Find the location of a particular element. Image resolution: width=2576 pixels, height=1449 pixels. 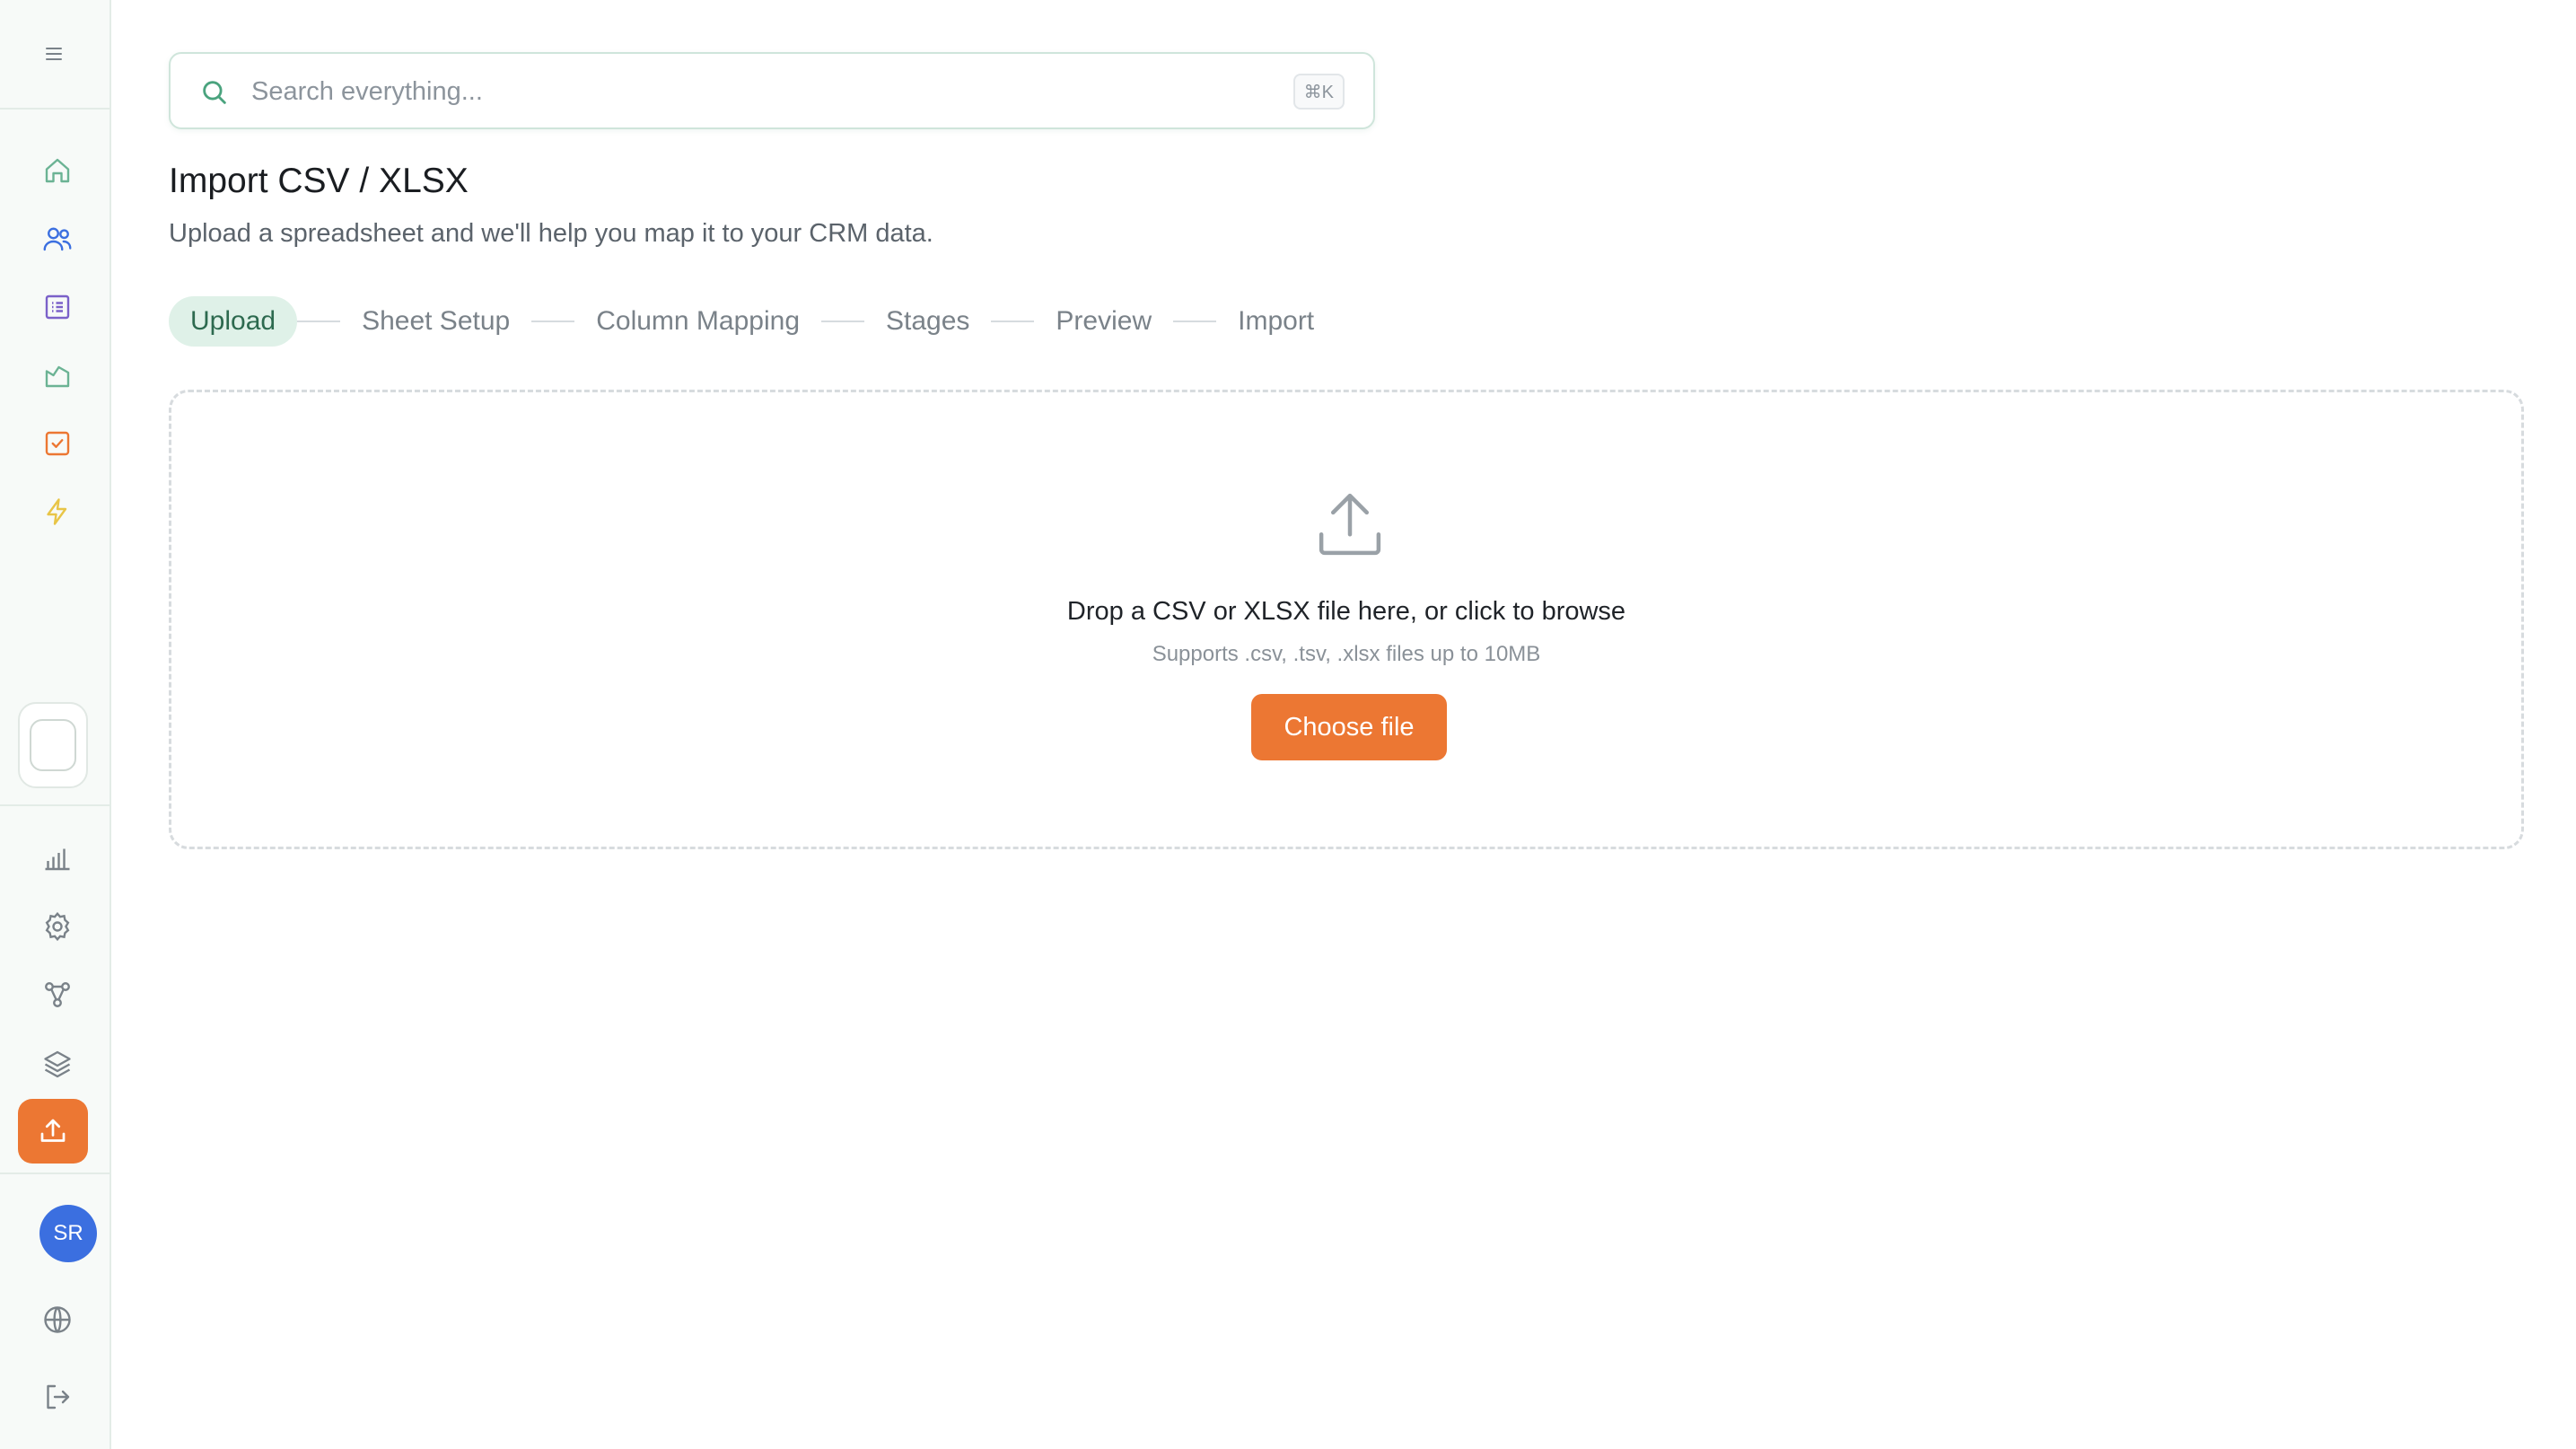

theme-toggle-knob is located at coordinates (53, 745).